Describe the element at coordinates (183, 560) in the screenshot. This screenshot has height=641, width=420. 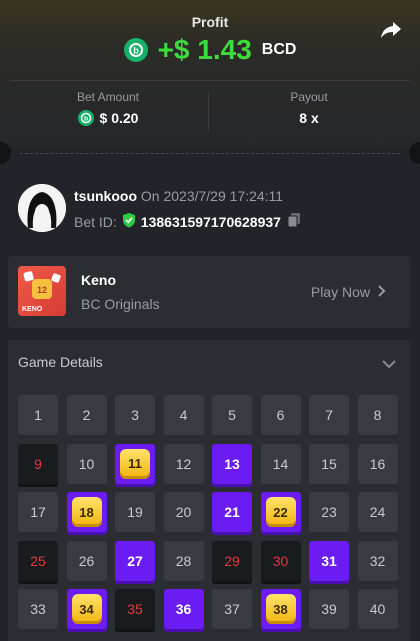
I see `keno-cell: 28` at that location.